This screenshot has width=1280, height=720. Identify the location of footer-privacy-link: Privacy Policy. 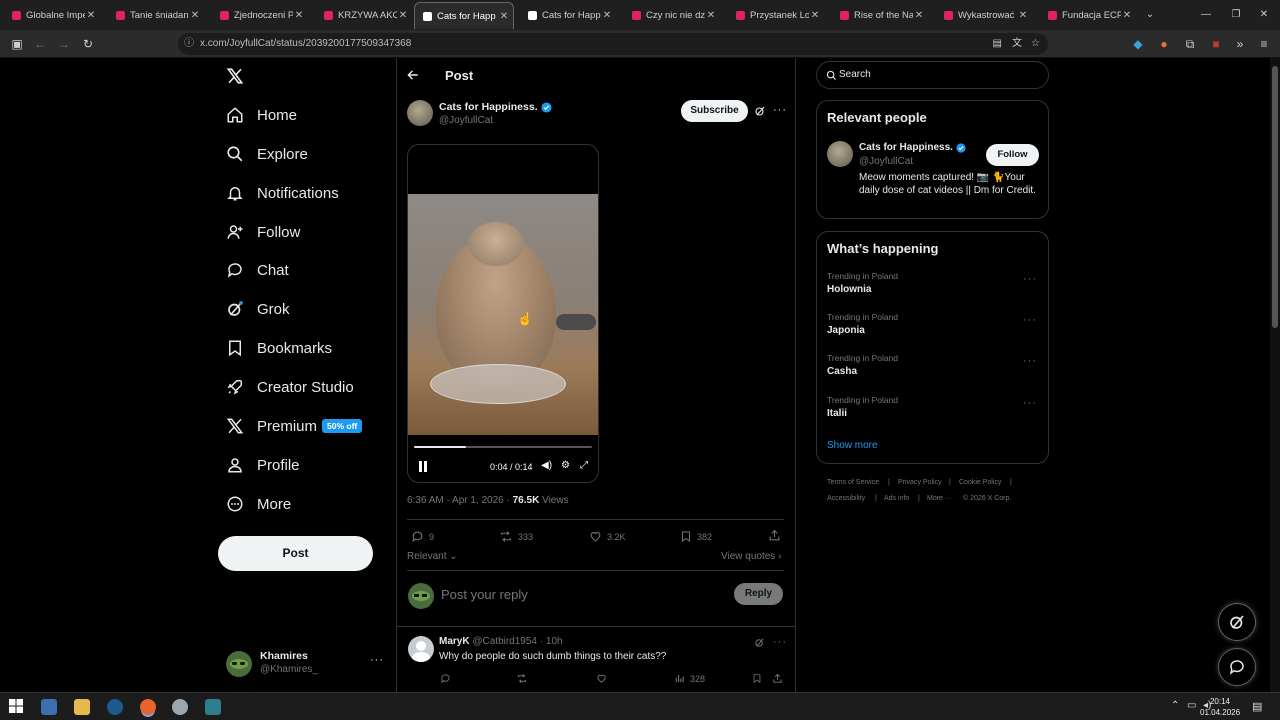
(920, 482).